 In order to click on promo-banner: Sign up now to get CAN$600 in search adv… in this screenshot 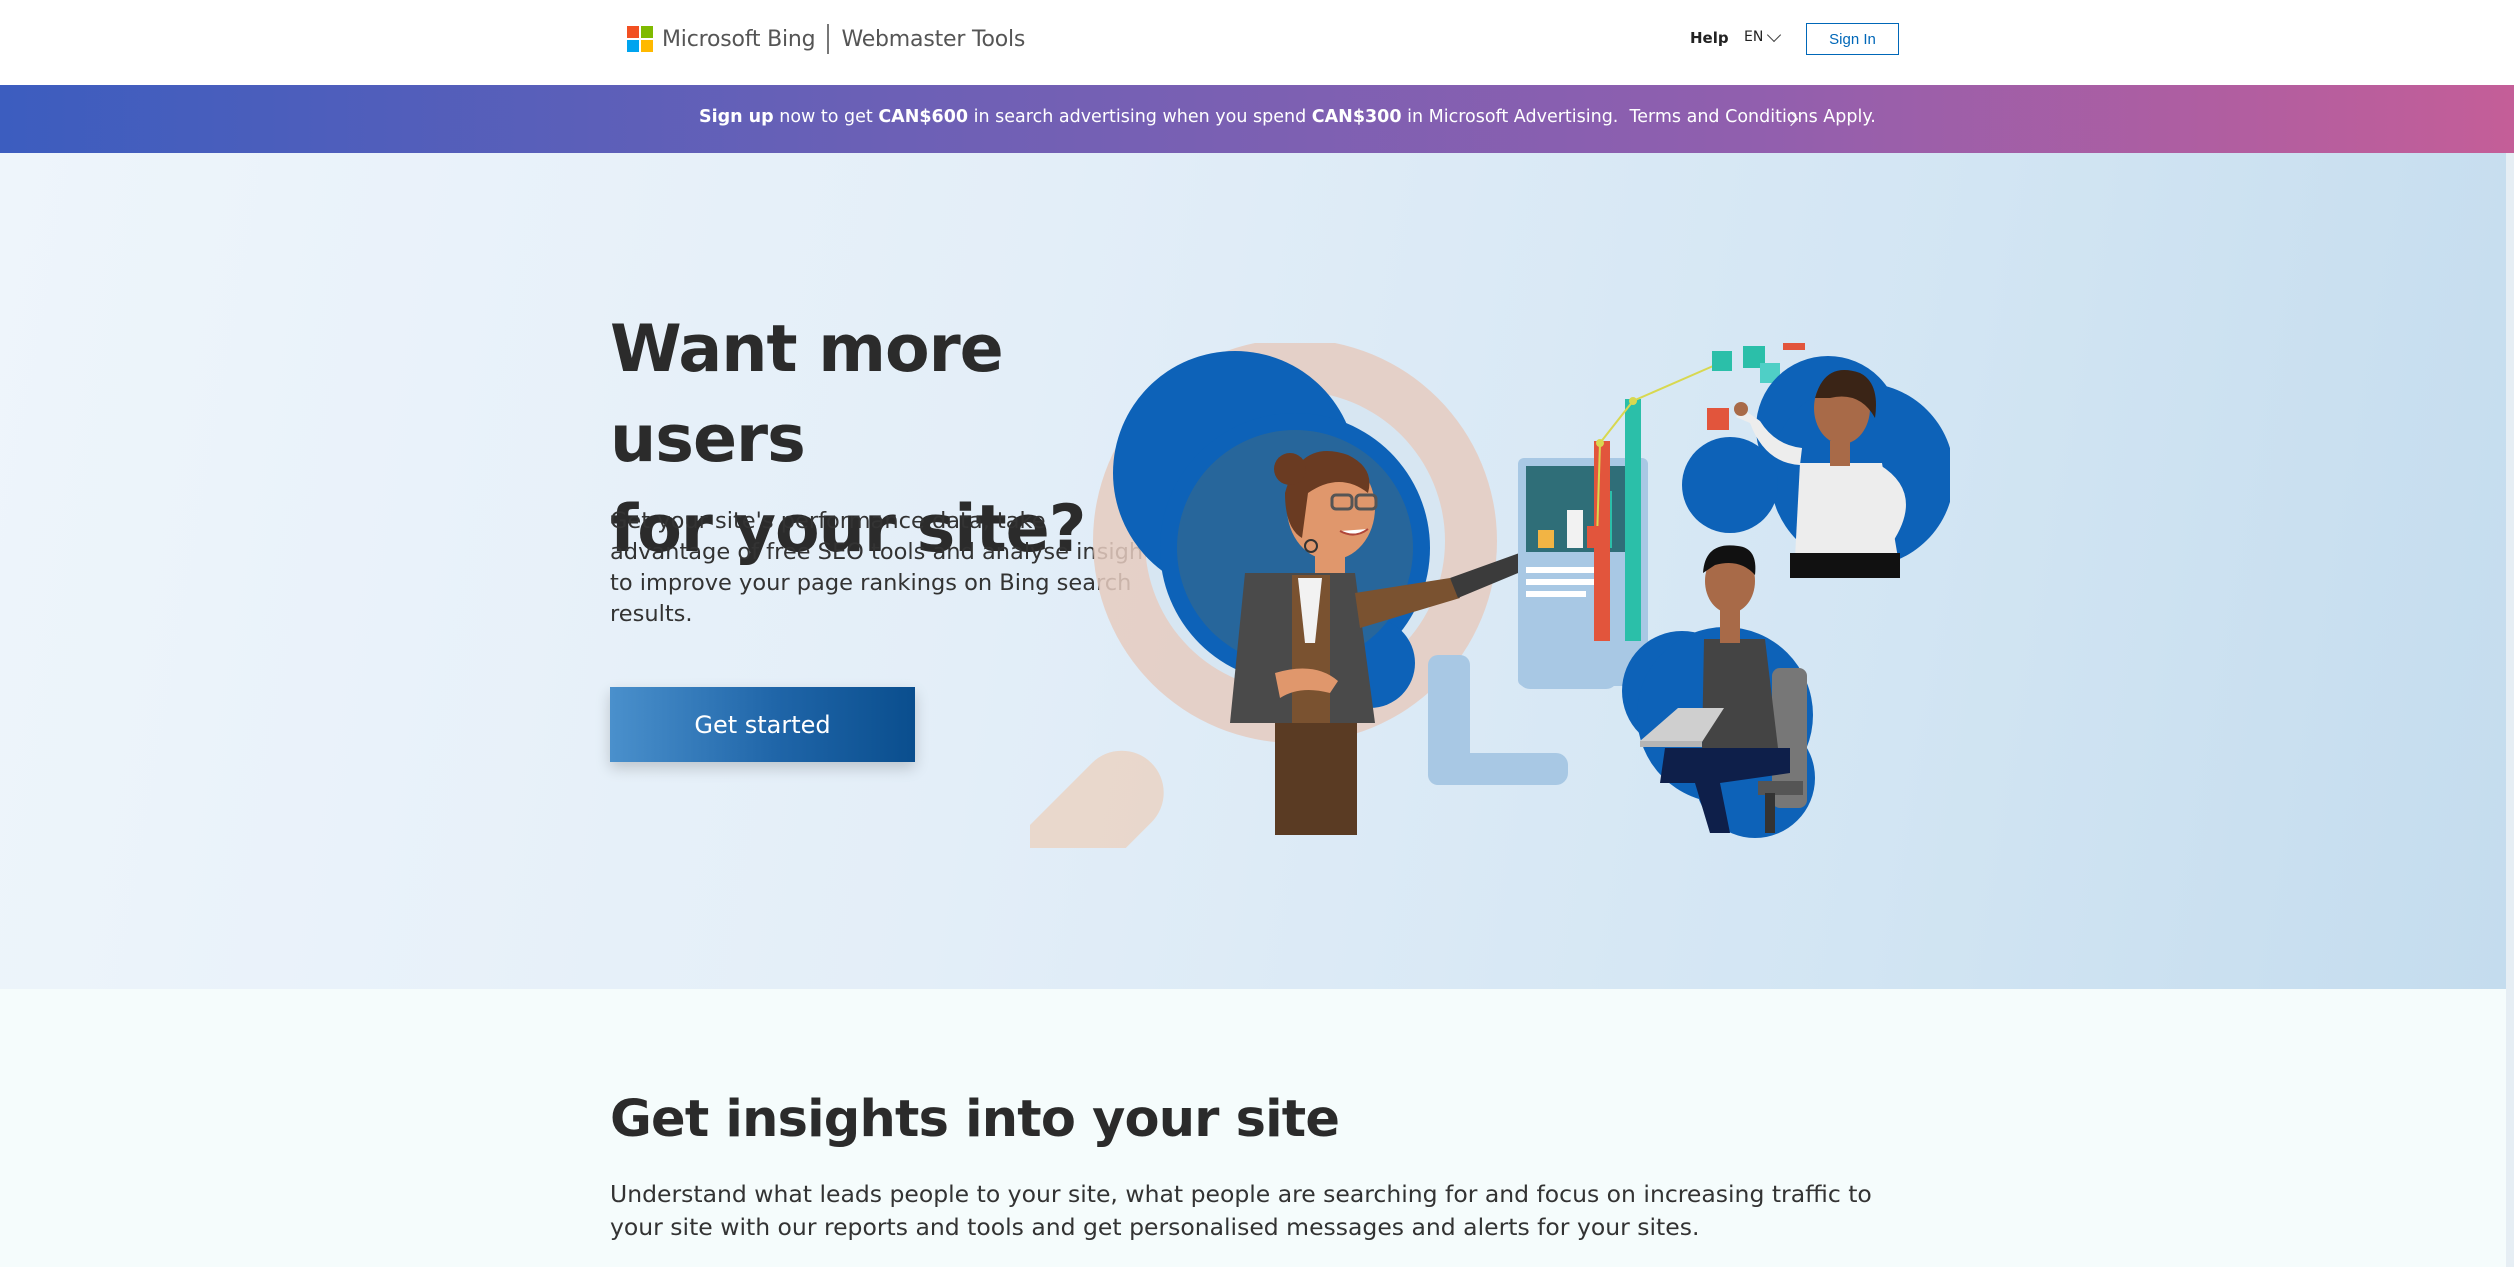, I will do `click(1257, 119)`.